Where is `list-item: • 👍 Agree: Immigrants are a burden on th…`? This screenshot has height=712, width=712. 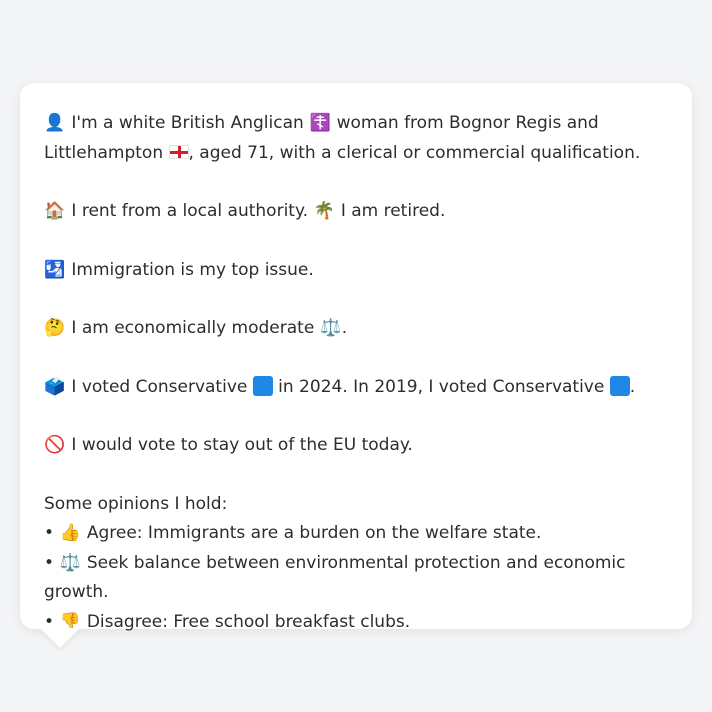
list-item: • 👍 Agree: Immigrants are a burden on th… is located at coordinates (356, 534).